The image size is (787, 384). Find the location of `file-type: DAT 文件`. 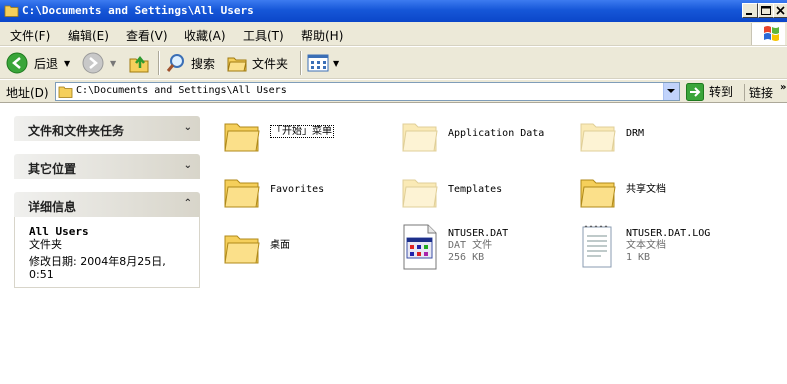

file-type: DAT 文件 is located at coordinates (470, 245).